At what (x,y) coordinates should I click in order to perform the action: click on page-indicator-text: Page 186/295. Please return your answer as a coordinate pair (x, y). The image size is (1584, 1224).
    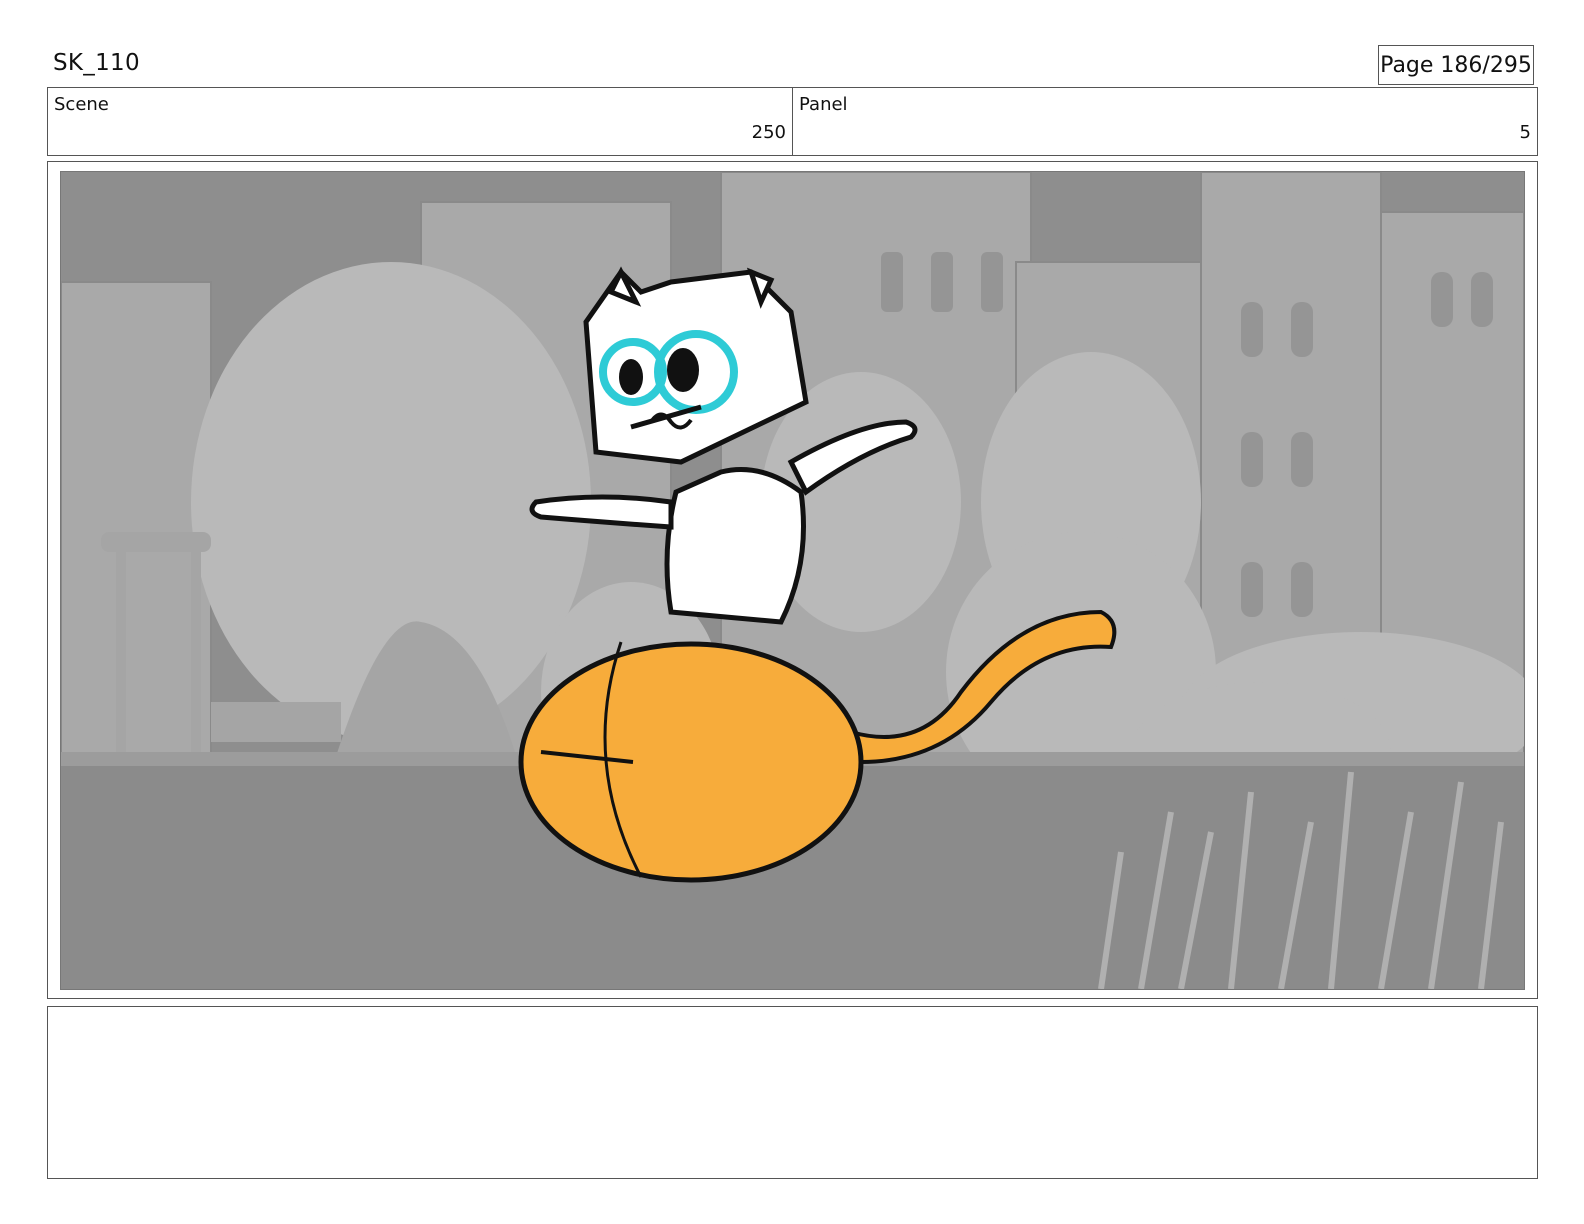
    Looking at the image, I should click on (1456, 65).